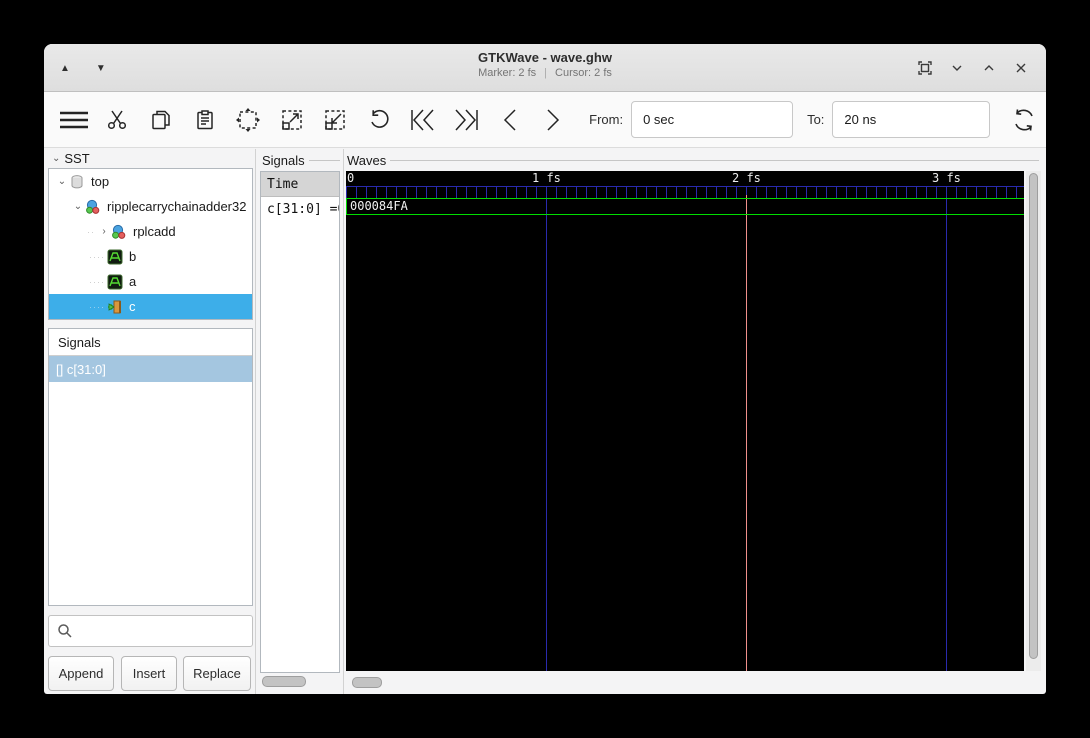 The image size is (1090, 738). I want to click on cut-icon, so click(118, 120).